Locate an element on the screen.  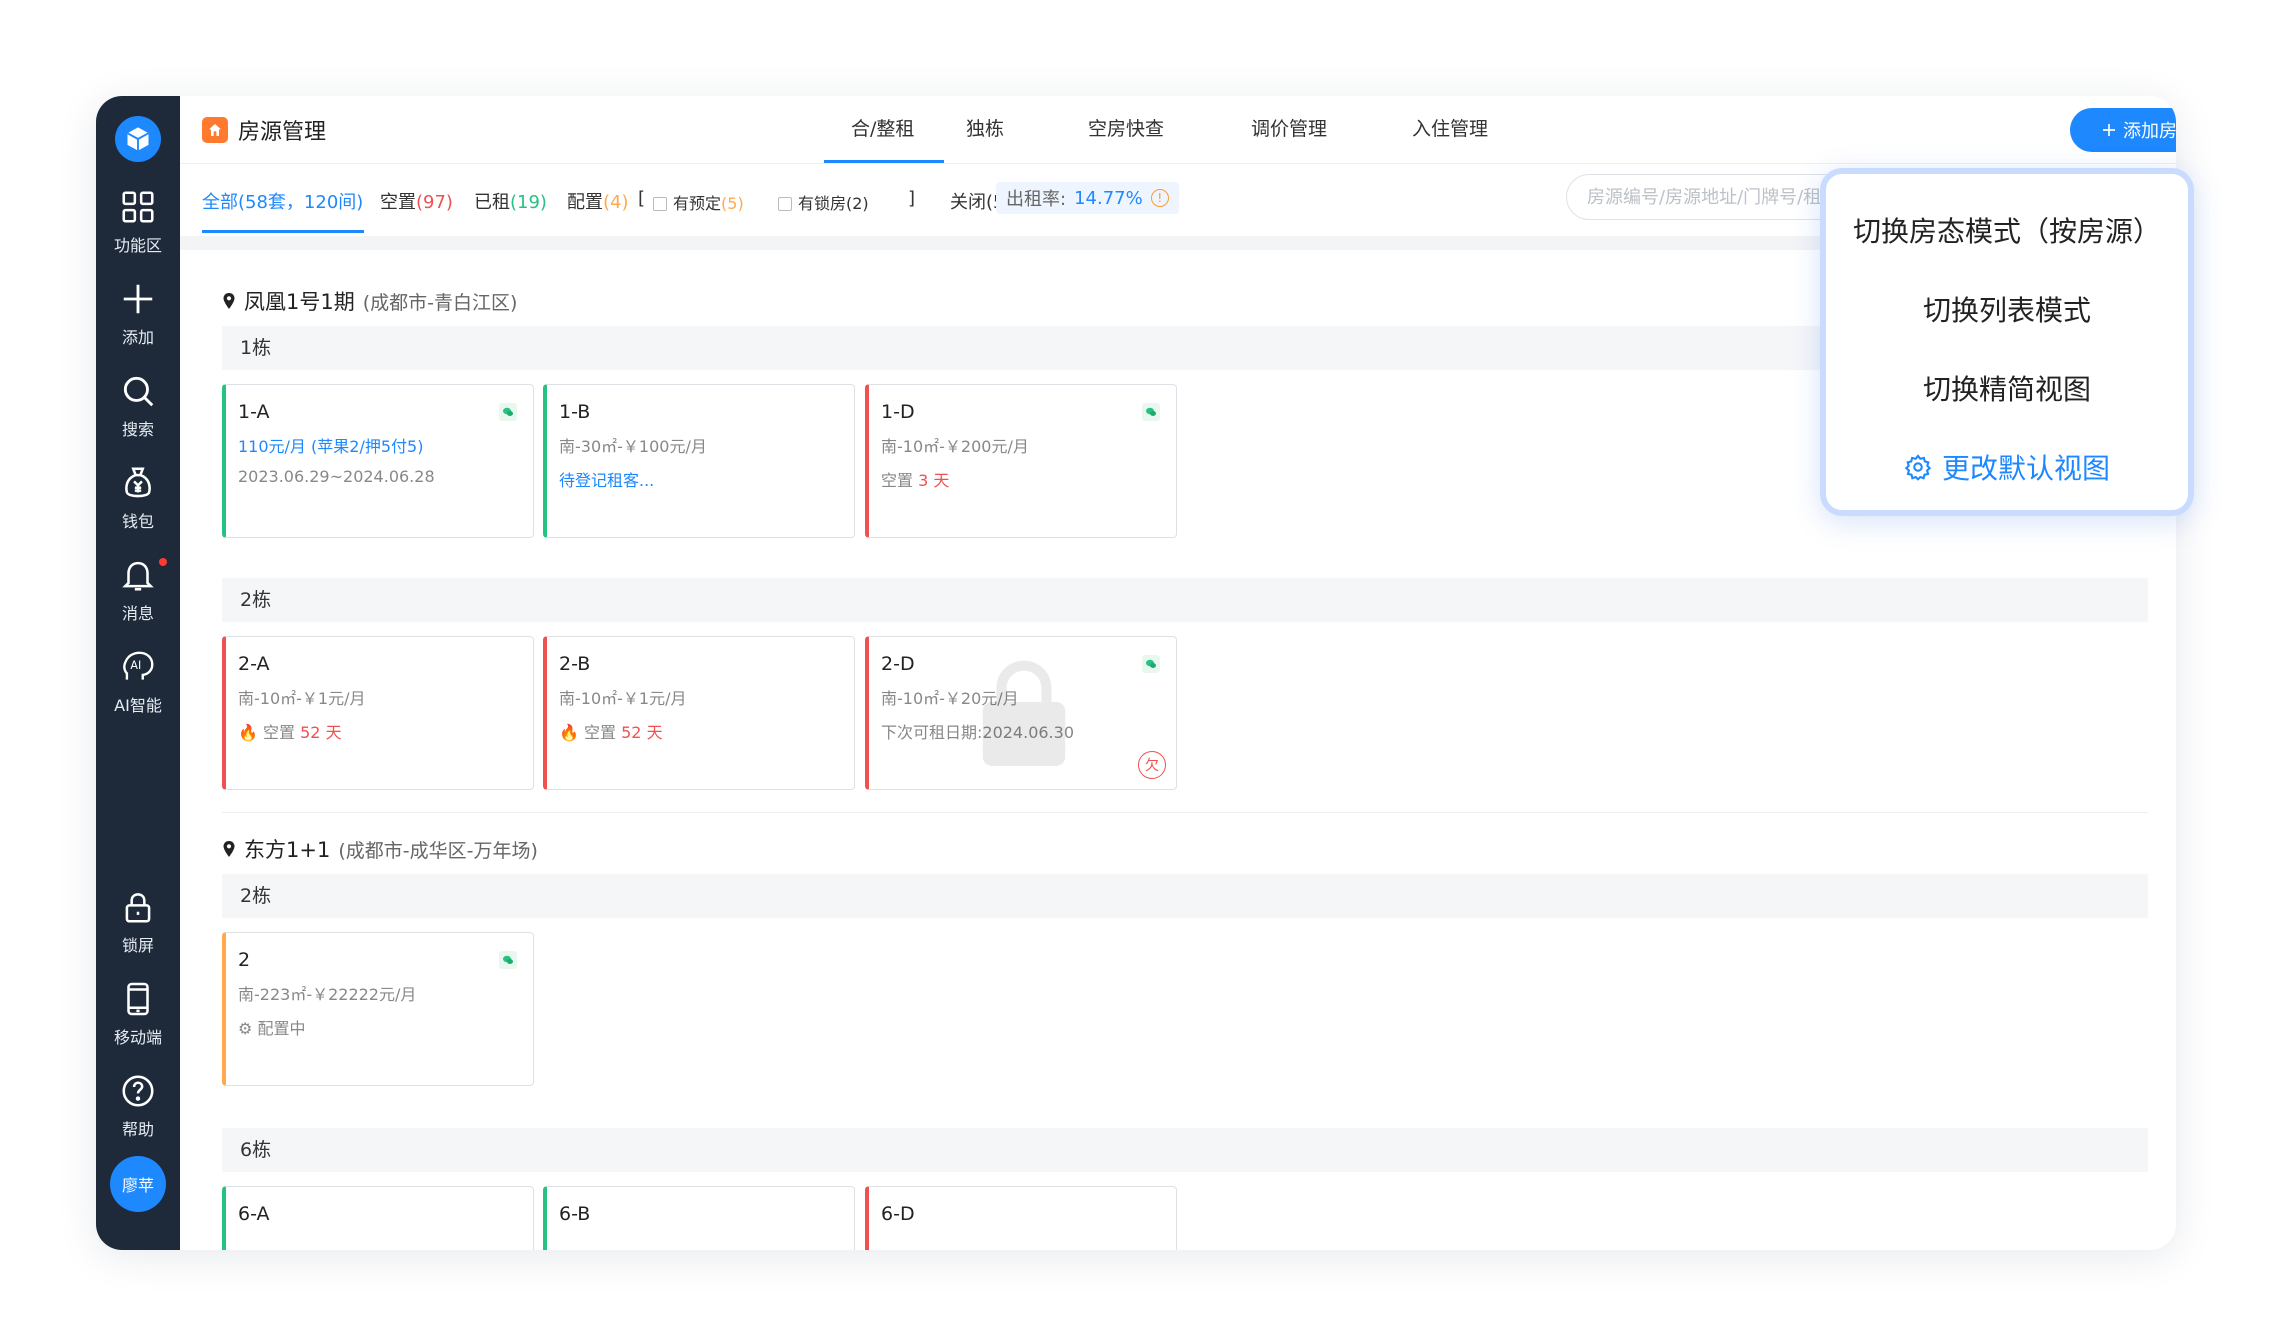
gear-icon is located at coordinates (1918, 467).